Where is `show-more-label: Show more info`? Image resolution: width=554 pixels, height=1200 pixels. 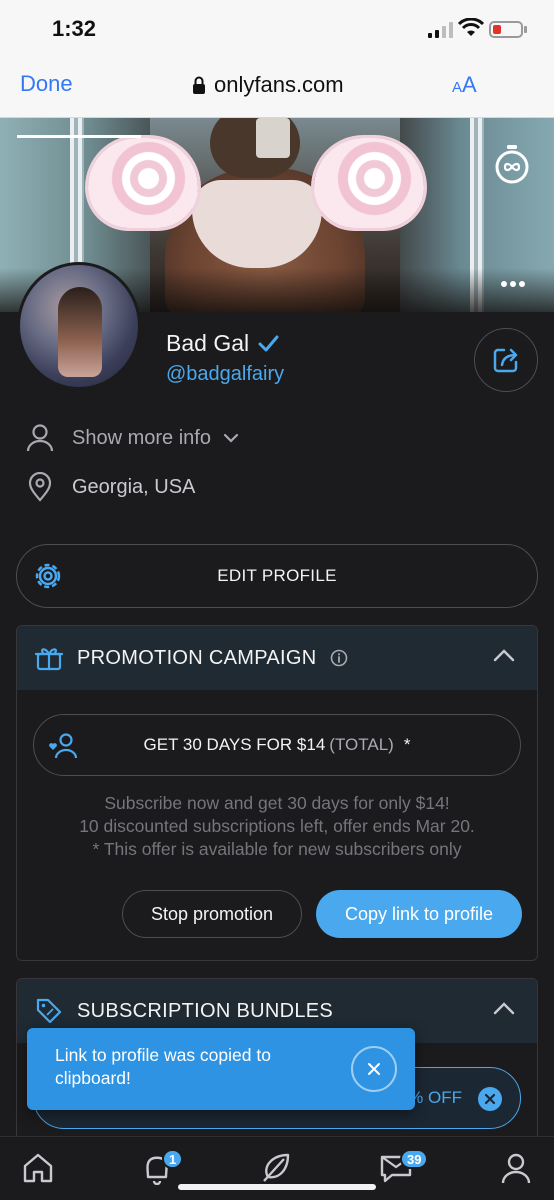
show-more-label: Show more info is located at coordinates (141, 437).